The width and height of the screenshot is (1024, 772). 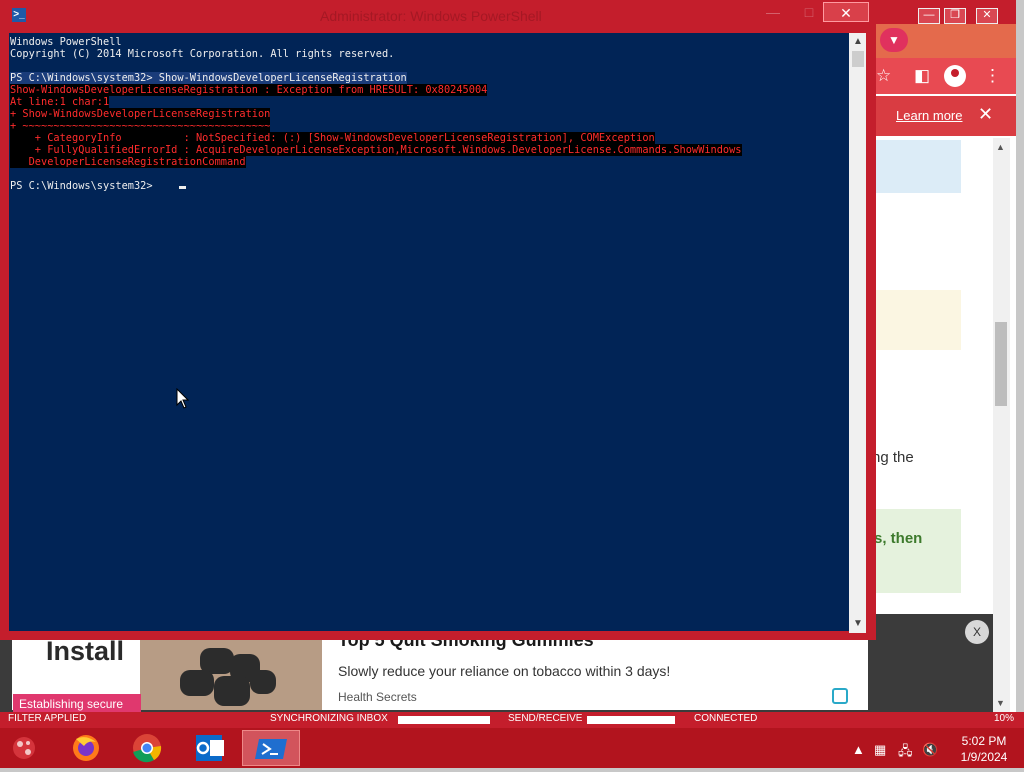 I want to click on powershell-title: Administrator: Windows PowerShell, so click(x=431, y=16).